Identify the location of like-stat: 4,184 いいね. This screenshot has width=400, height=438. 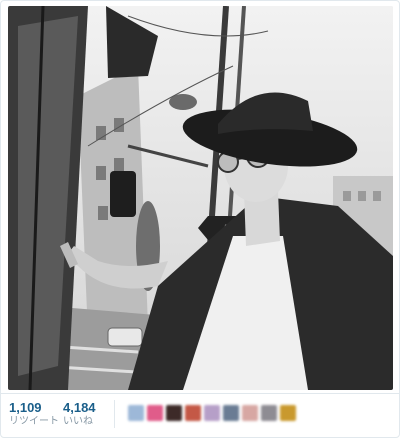
(79, 414).